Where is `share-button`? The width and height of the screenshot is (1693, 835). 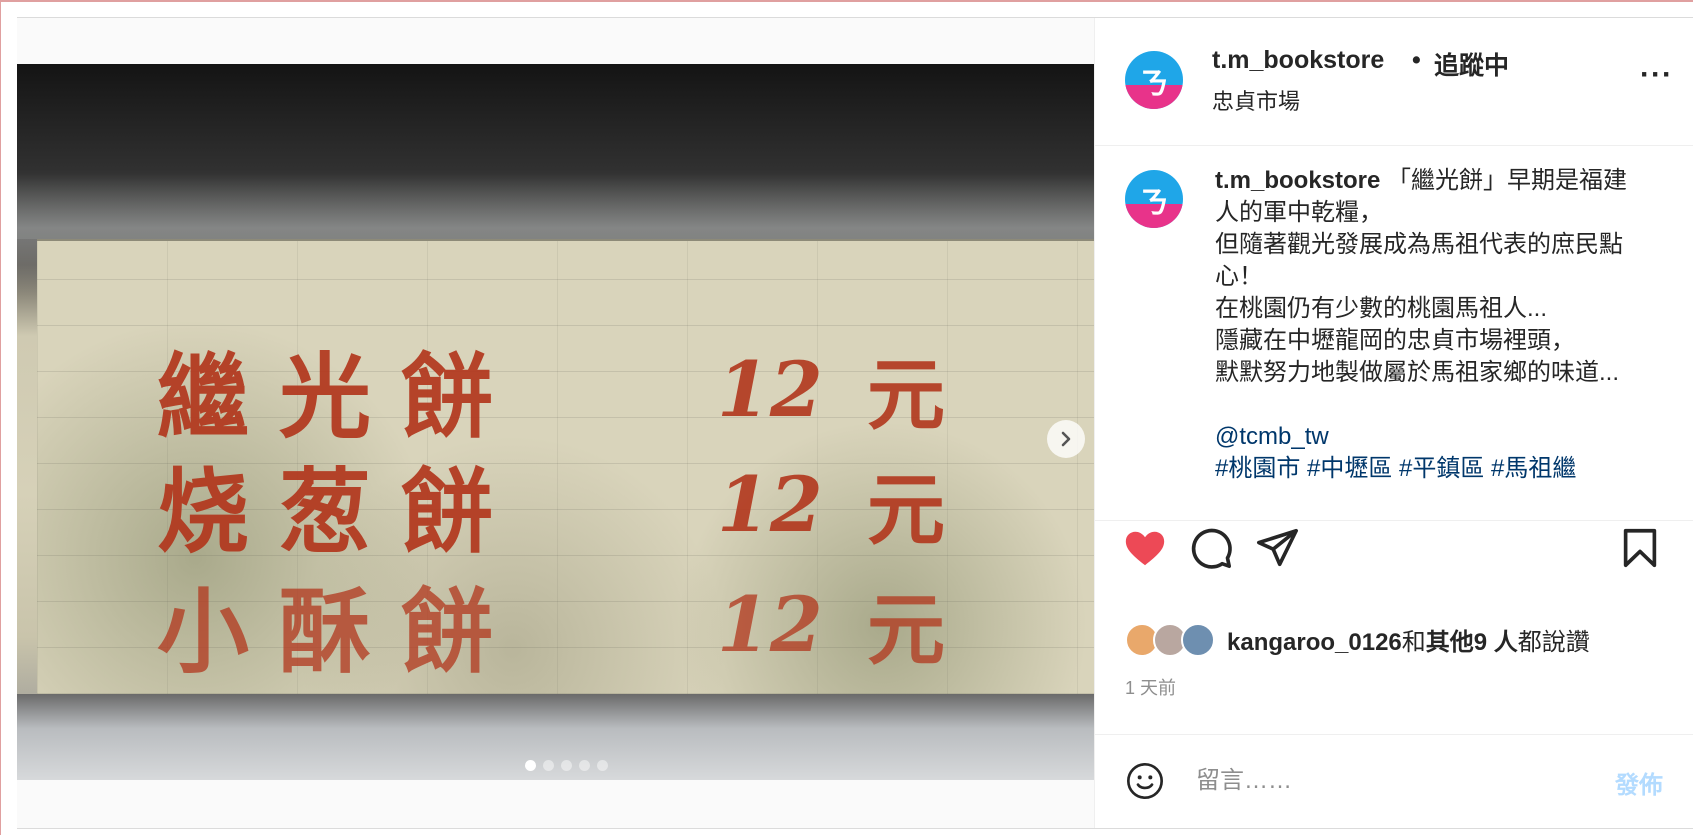
share-button is located at coordinates (1277, 548).